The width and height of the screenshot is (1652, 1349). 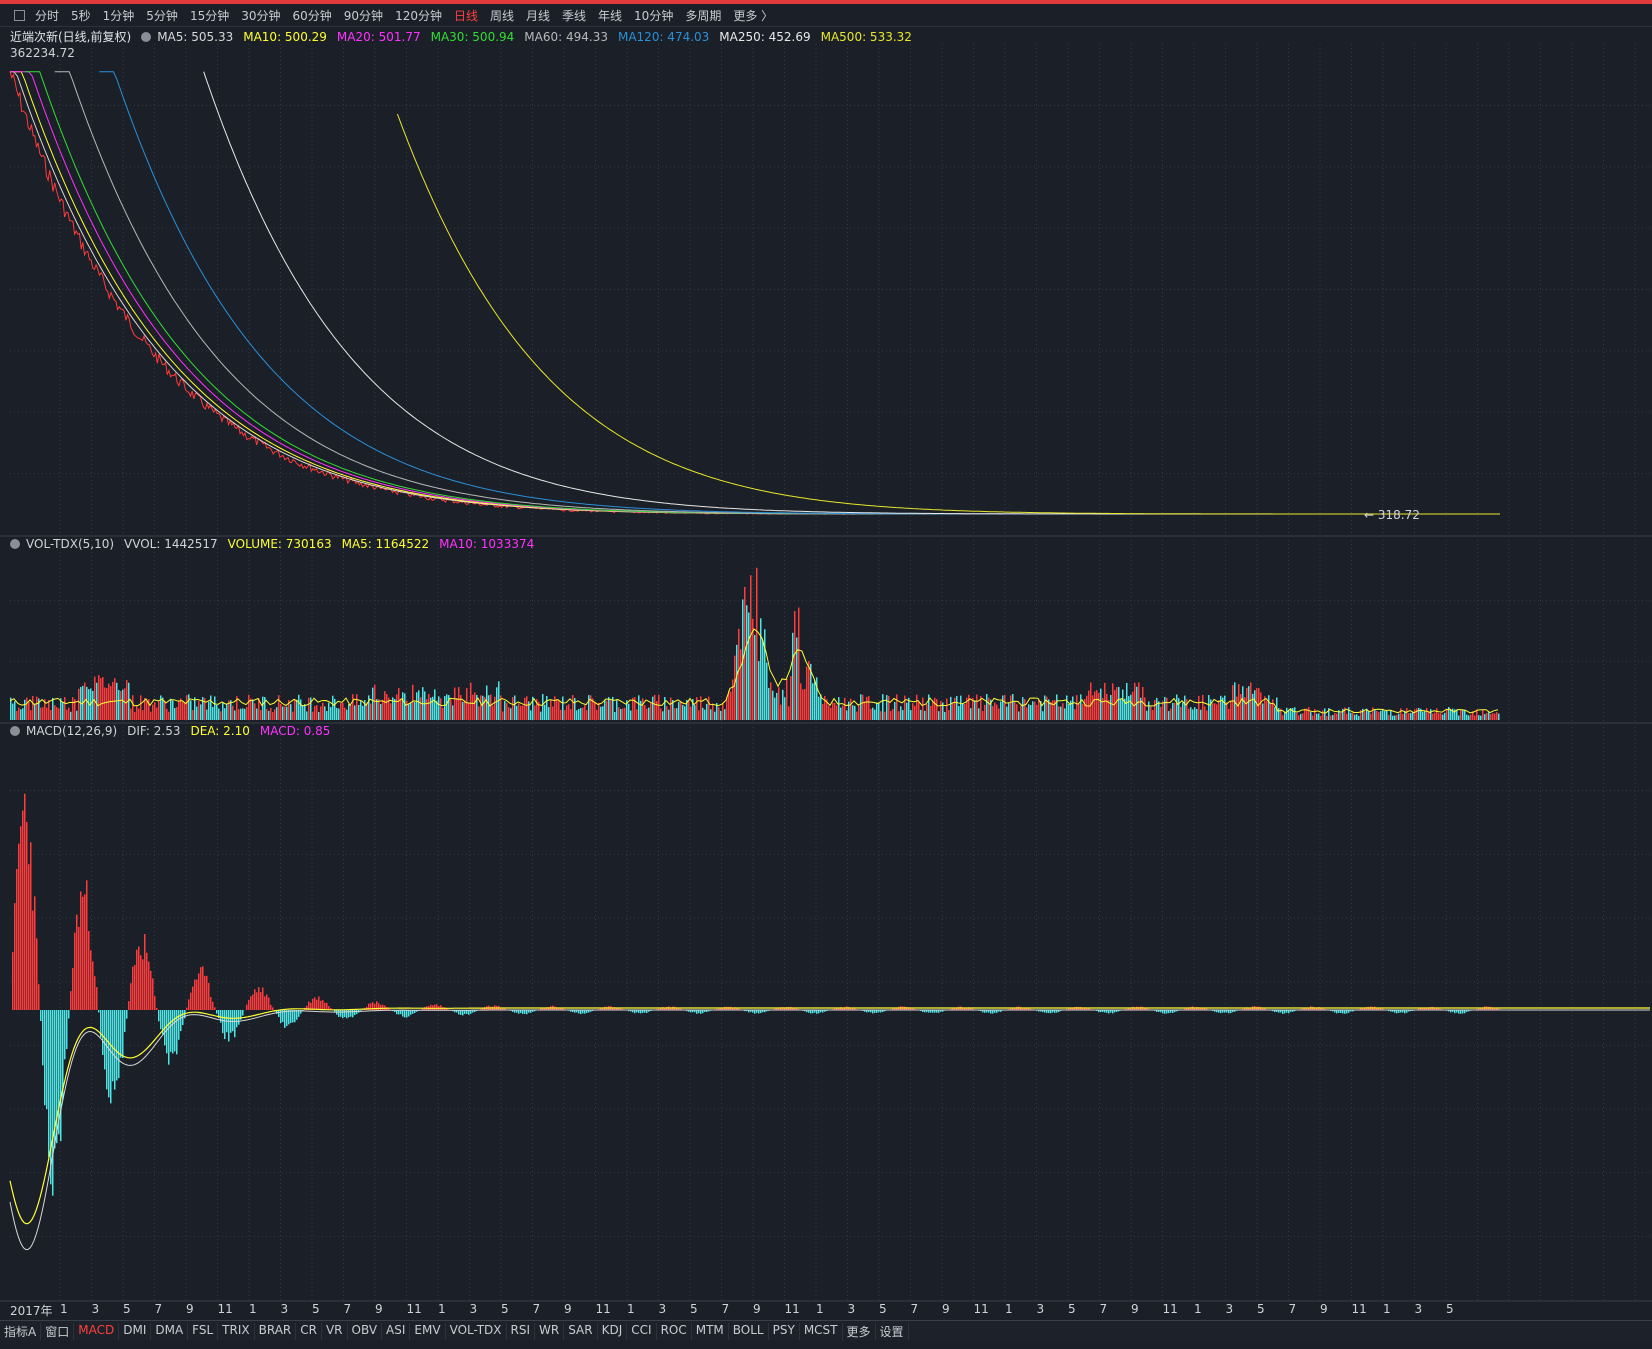 I want to click on indicator-tab: KDJ, so click(x=613, y=1331).